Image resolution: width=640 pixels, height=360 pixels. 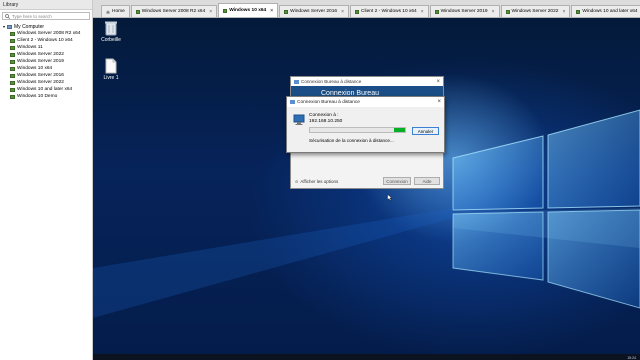 I want to click on tab-label: Windows Server 2016, so click(x=314, y=11).